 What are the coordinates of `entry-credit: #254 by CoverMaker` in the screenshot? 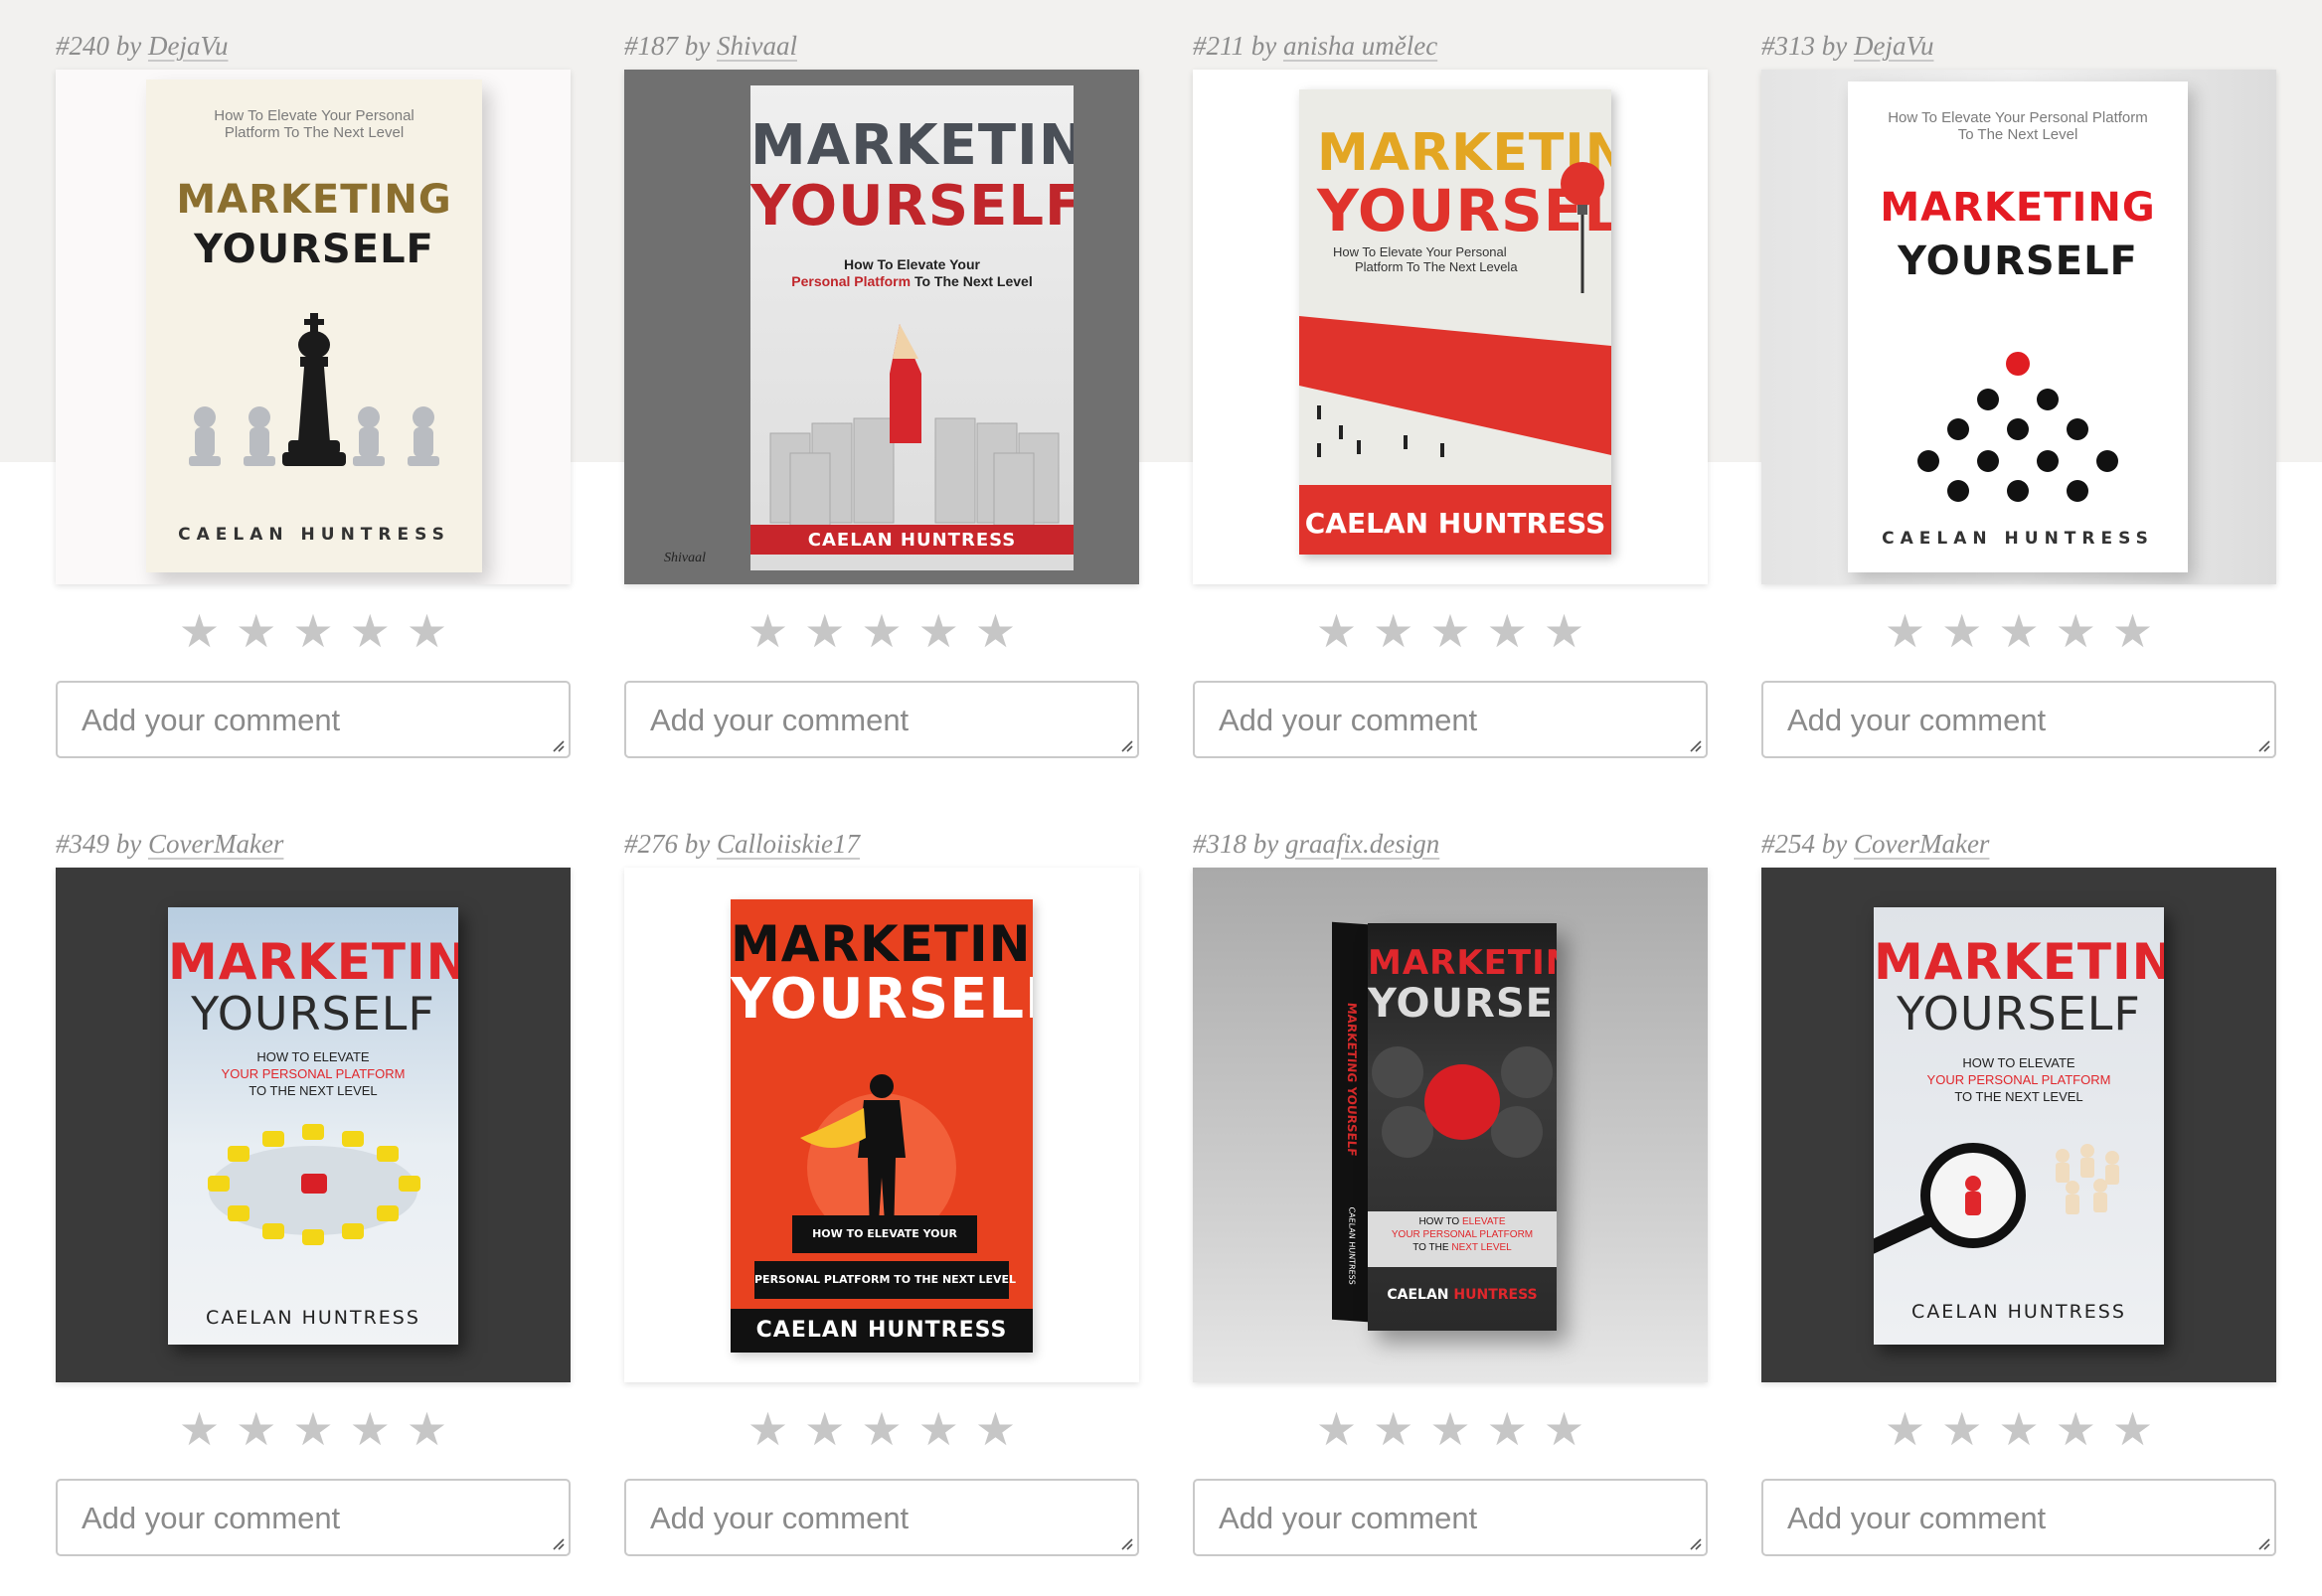 It's located at (2019, 847).